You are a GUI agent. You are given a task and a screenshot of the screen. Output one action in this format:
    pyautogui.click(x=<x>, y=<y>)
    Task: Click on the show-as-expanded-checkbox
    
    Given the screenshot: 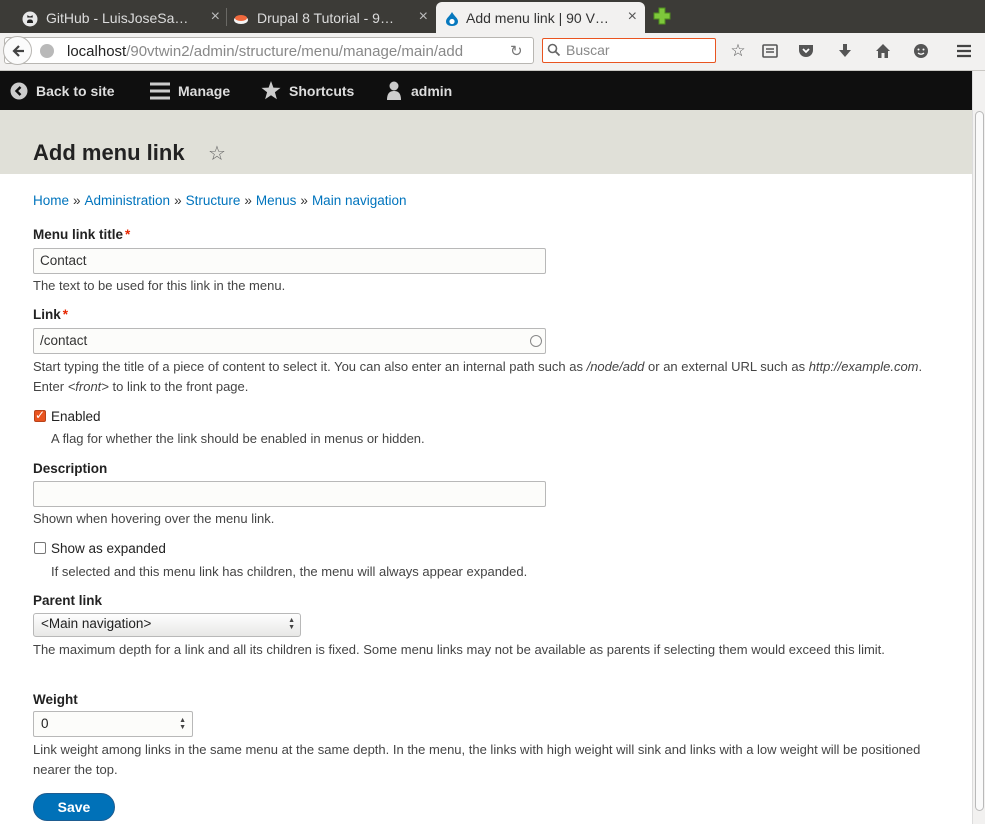 What is the action you would take?
    pyautogui.click(x=40, y=548)
    